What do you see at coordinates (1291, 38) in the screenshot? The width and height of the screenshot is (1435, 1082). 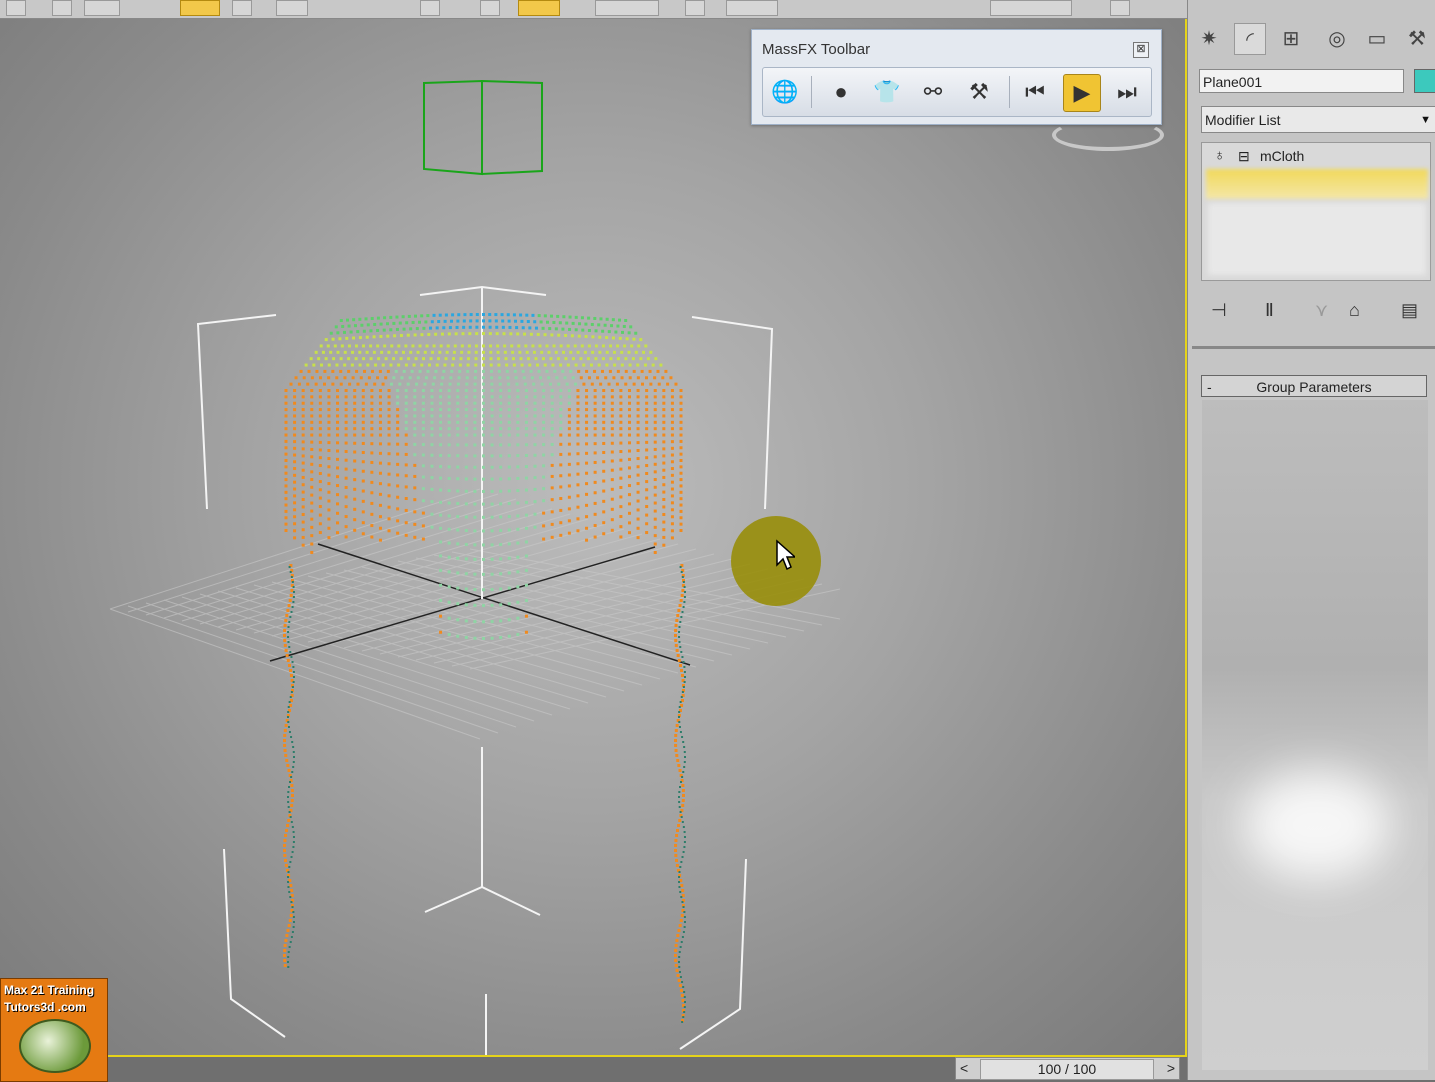 I see `hierarchy-icon: ⊞` at bounding box center [1291, 38].